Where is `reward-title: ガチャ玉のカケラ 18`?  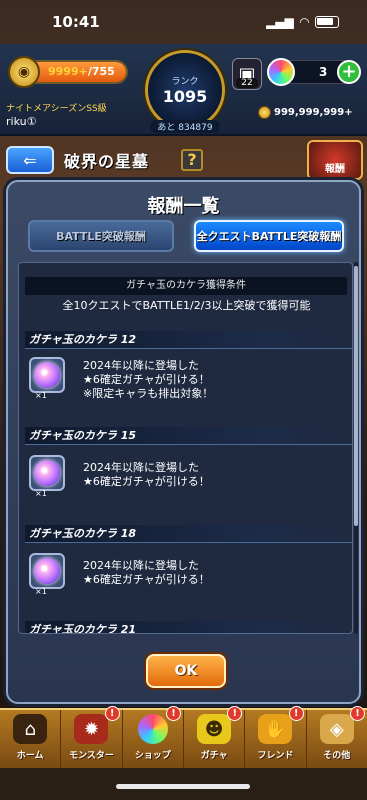
reward-title: ガチャ玉のカケラ 18 is located at coordinates (188, 534).